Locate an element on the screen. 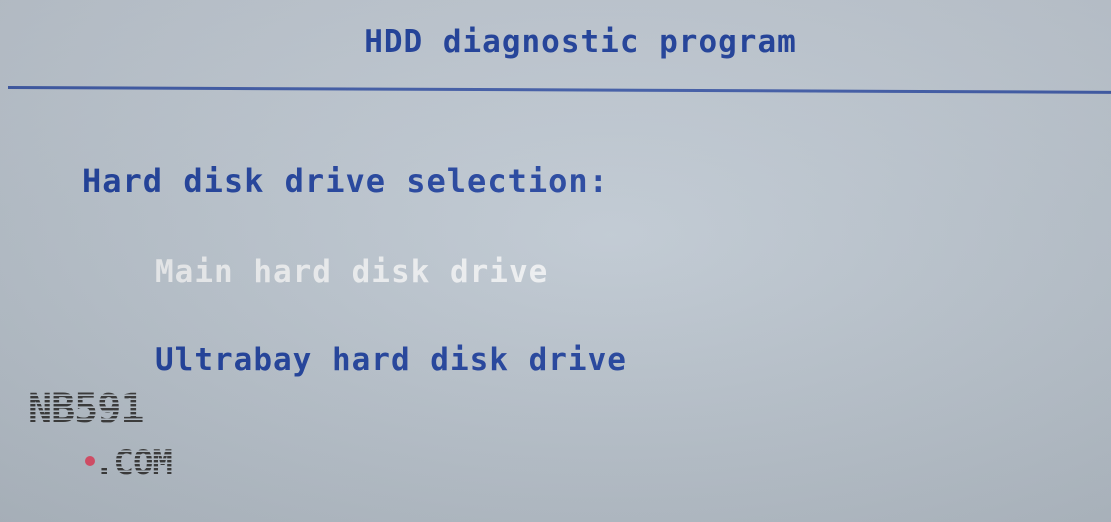 The image size is (1111, 522). program-title: HDD diagnostic program is located at coordinates (580, 42).